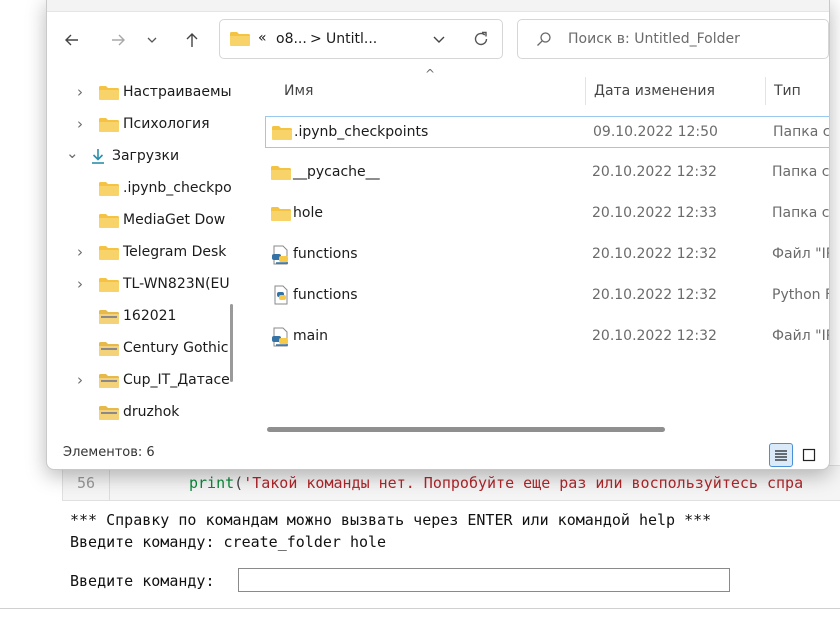 The height and width of the screenshot is (624, 840). Describe the element at coordinates (484, 580) in the screenshot. I see `command-input` at that location.